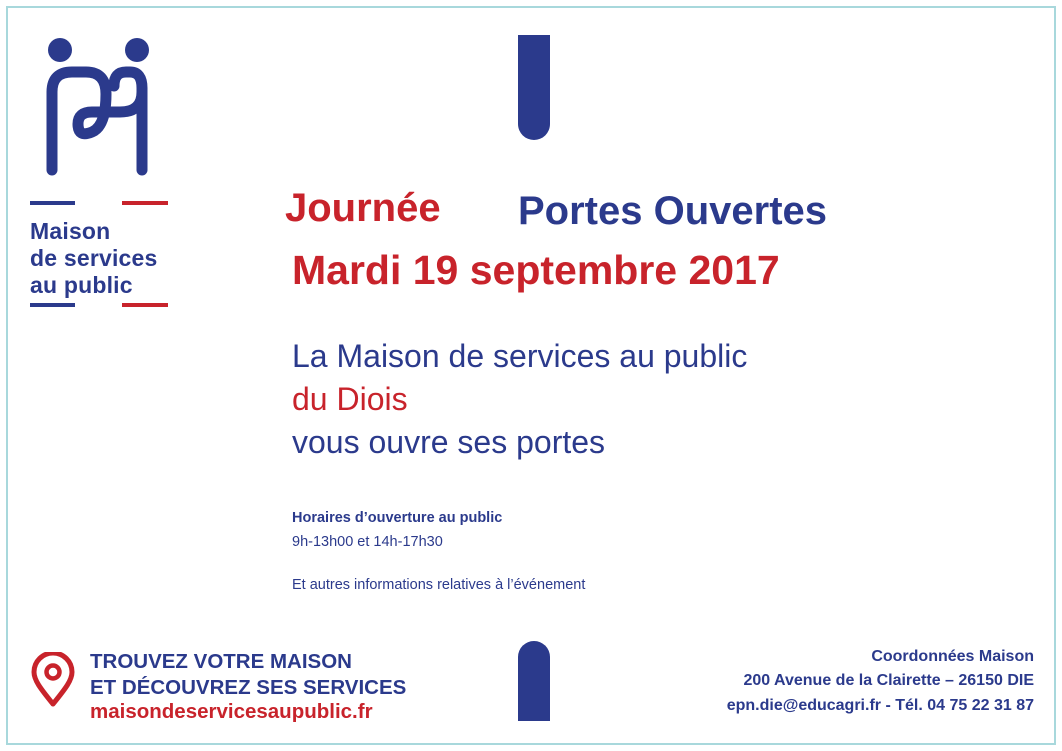 The height and width of the screenshot is (751, 1062). What do you see at coordinates (534, 681) in the screenshot?
I see `bottom-tab-decoration` at bounding box center [534, 681].